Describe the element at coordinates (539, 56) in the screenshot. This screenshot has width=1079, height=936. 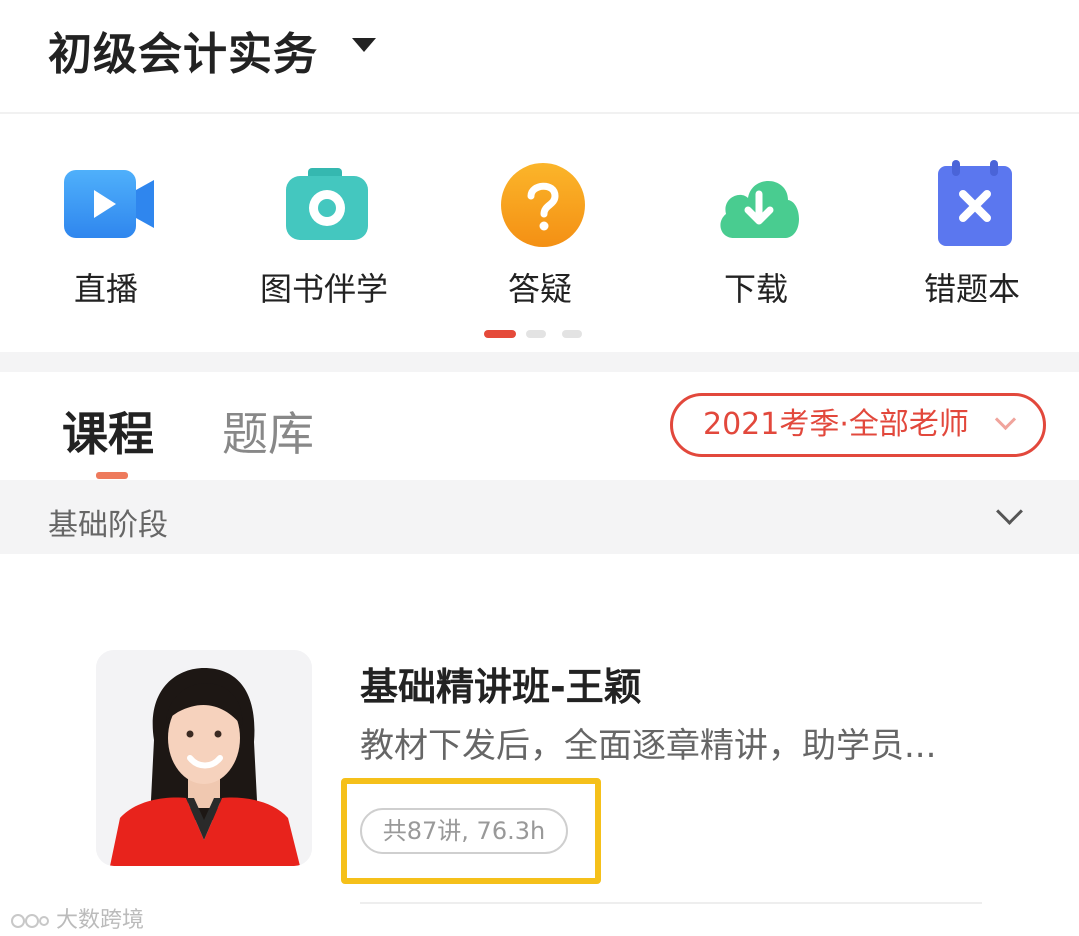
I see `app-header: 初级会计实务` at that location.